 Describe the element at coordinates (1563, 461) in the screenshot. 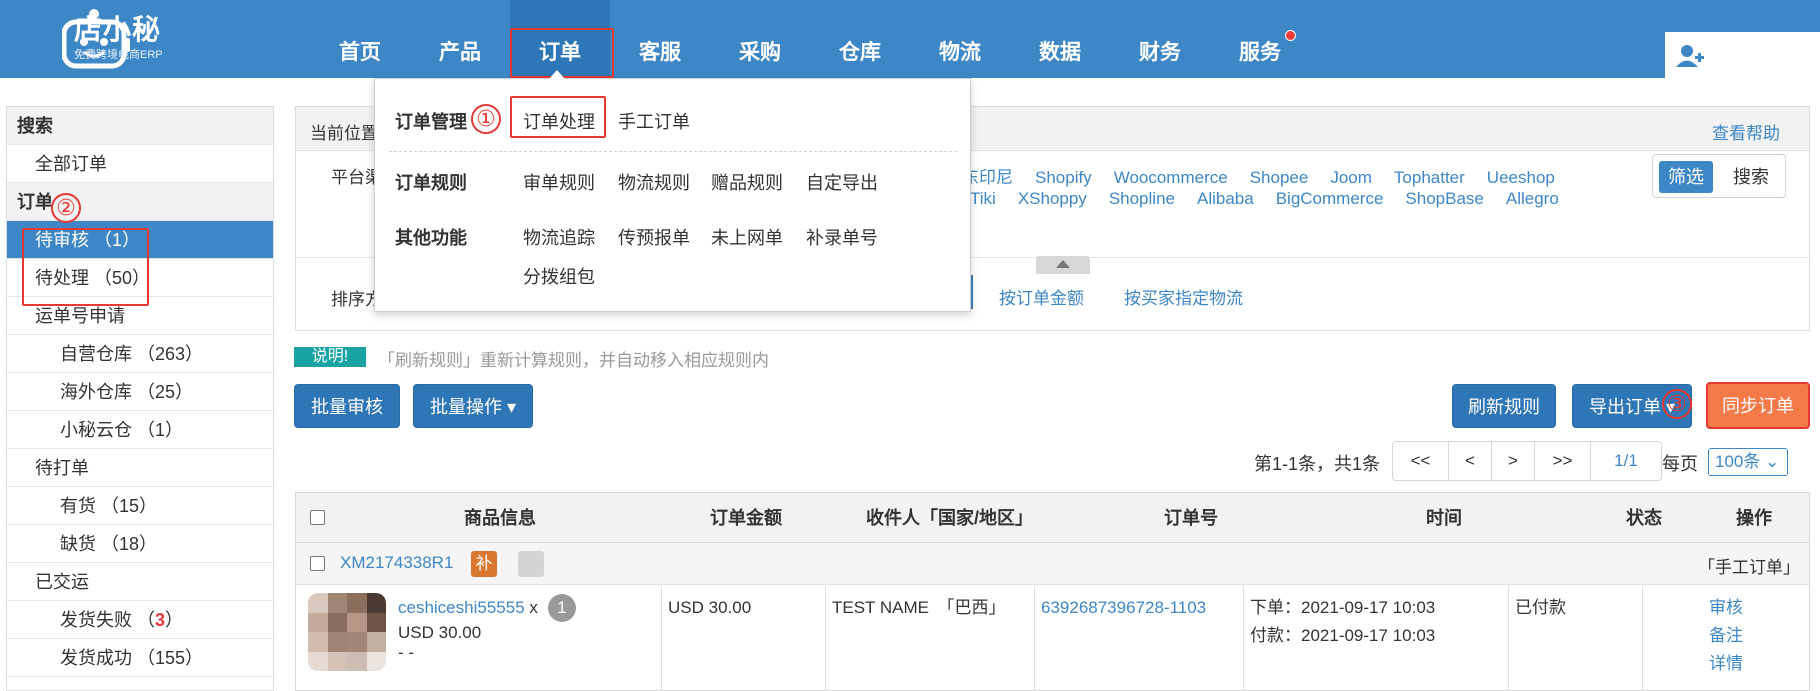

I see `pager-last: >>` at that location.